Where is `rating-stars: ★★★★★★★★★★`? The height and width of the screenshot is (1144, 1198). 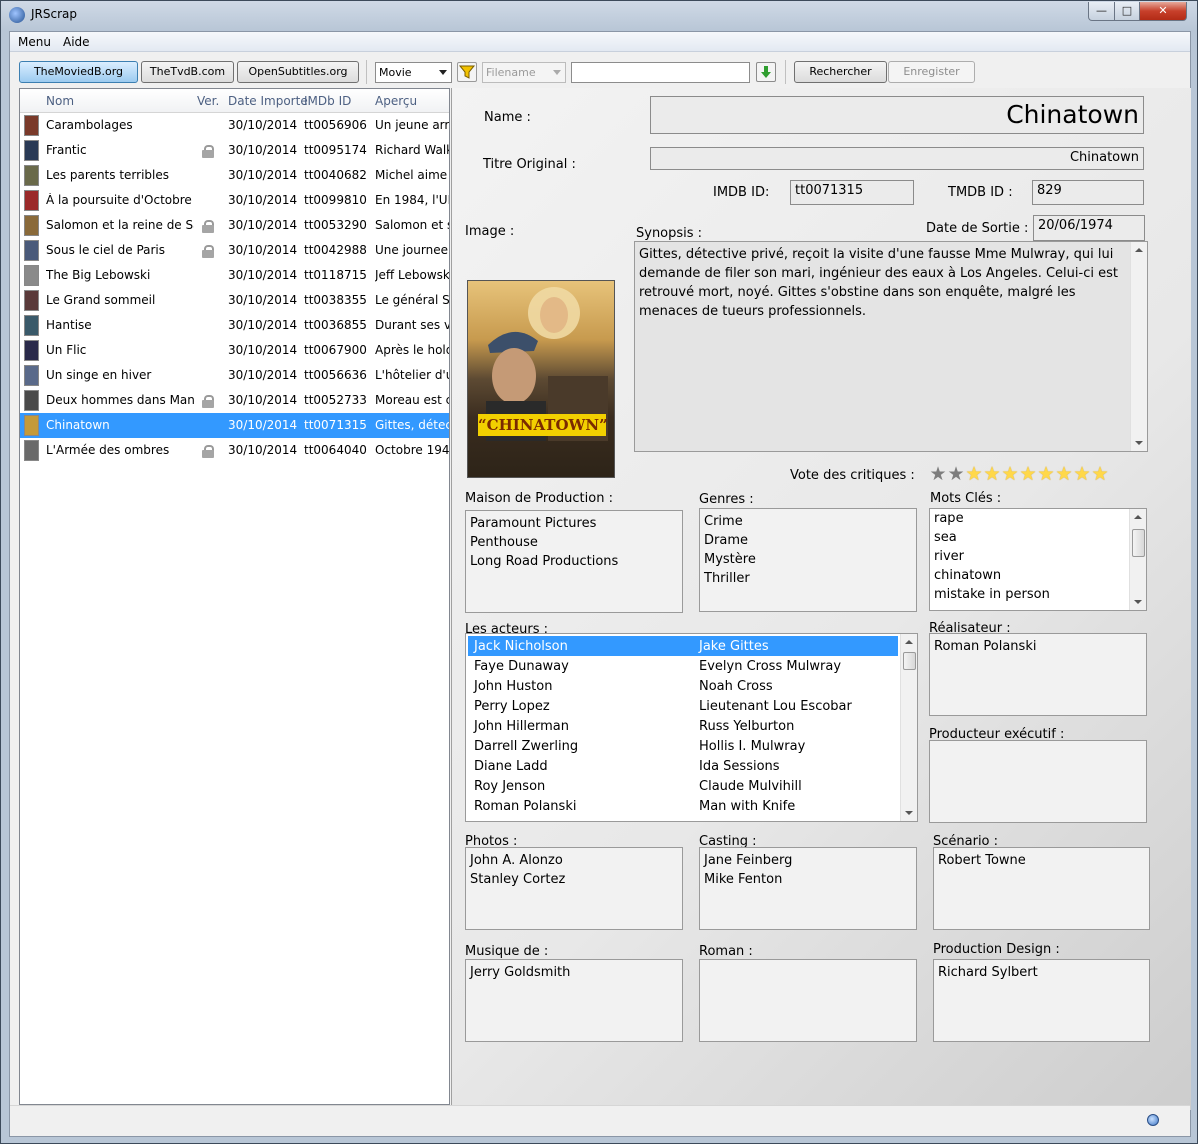 rating-stars: ★★★★★★★★★★ is located at coordinates (1021, 475).